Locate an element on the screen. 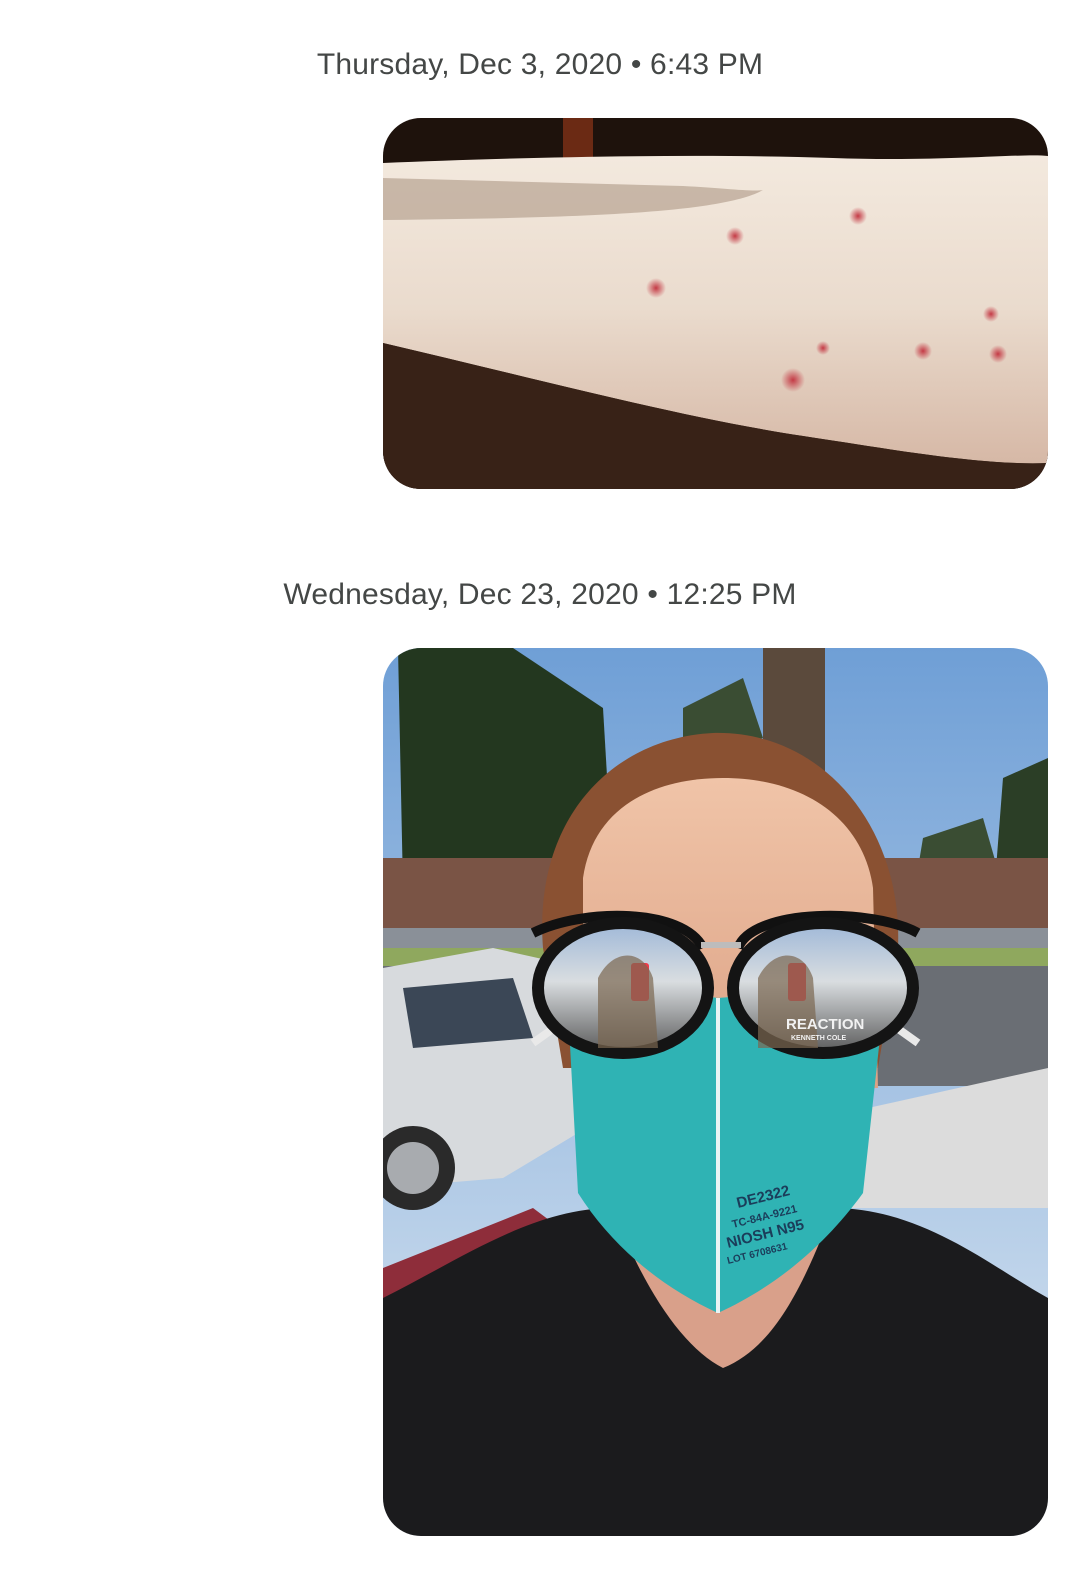 This screenshot has height=1584, width=1080. sunglasses-brand-text: KENNETH COLE is located at coordinates (819, 1038).